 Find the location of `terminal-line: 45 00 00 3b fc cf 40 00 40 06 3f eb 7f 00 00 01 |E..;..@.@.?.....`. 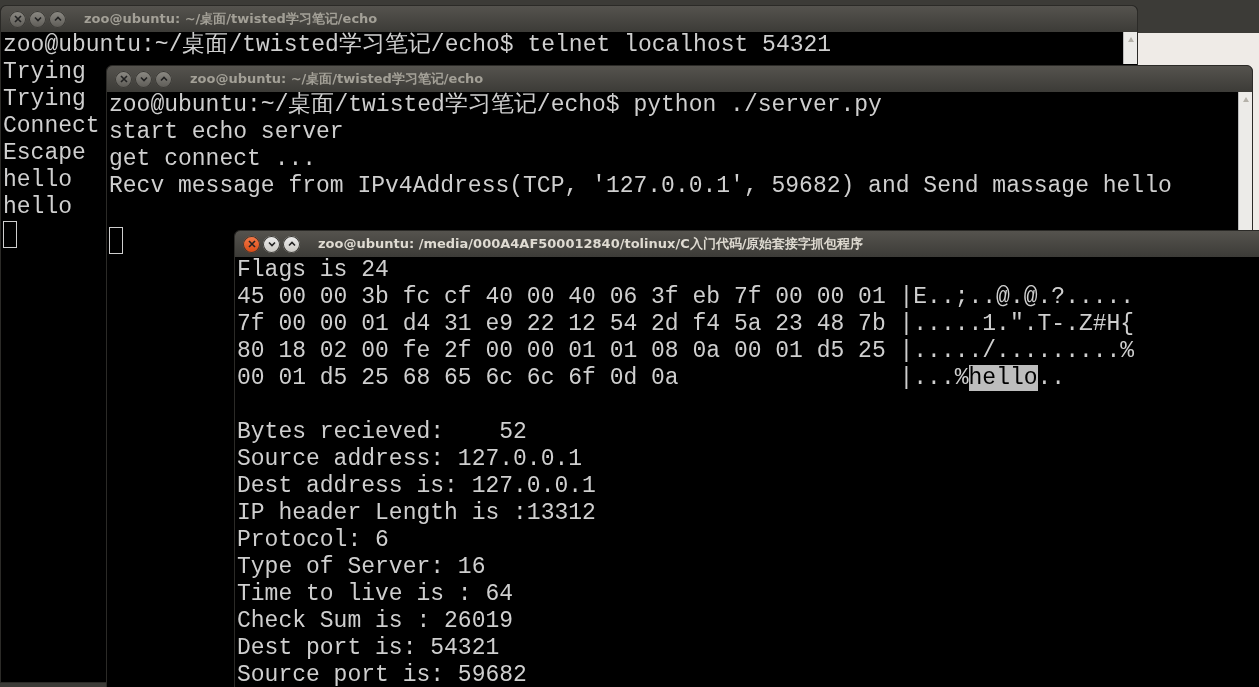

terminal-line: 45 00 00 3b fc cf 40 00 40 06 3f eb 7f 00 00 01 |E..;..@.@.?..... is located at coordinates (686, 297).